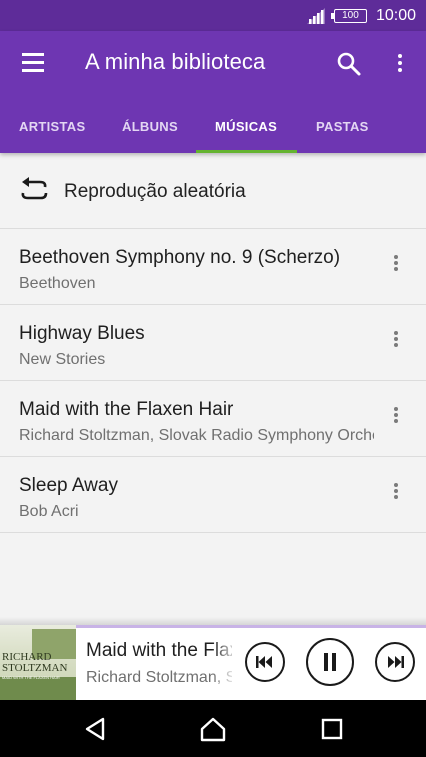 Image resolution: width=426 pixels, height=757 pixels. What do you see at coordinates (213, 132) in the screenshot?
I see `tab-bar: ARTISTAS ÁLBUNS MÚSICAS PASTAS` at bounding box center [213, 132].